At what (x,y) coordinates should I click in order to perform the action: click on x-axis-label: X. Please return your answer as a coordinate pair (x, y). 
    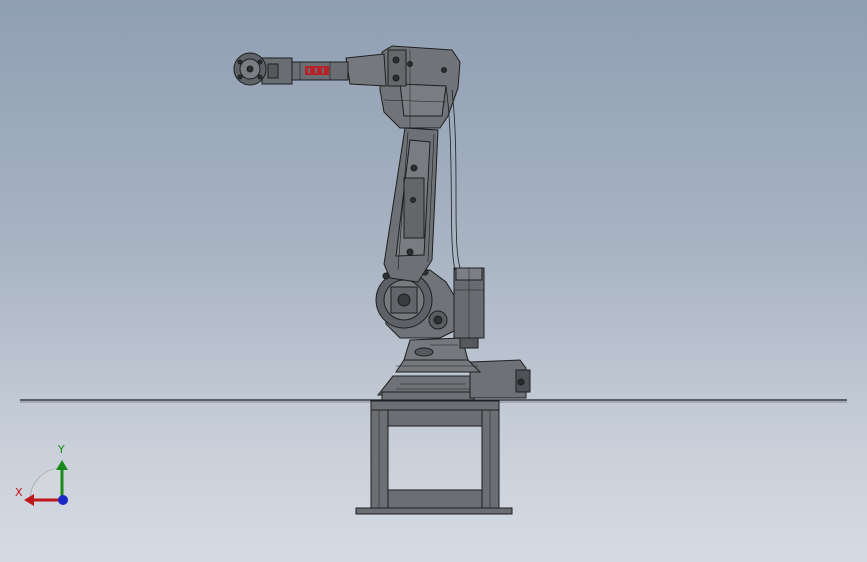
    Looking at the image, I should click on (19, 492).